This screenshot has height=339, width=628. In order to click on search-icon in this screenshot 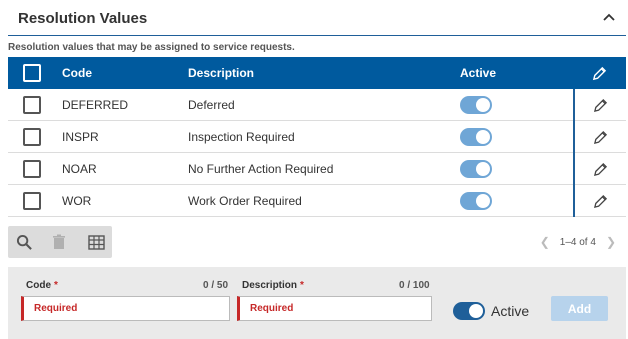, I will do `click(24, 242)`.